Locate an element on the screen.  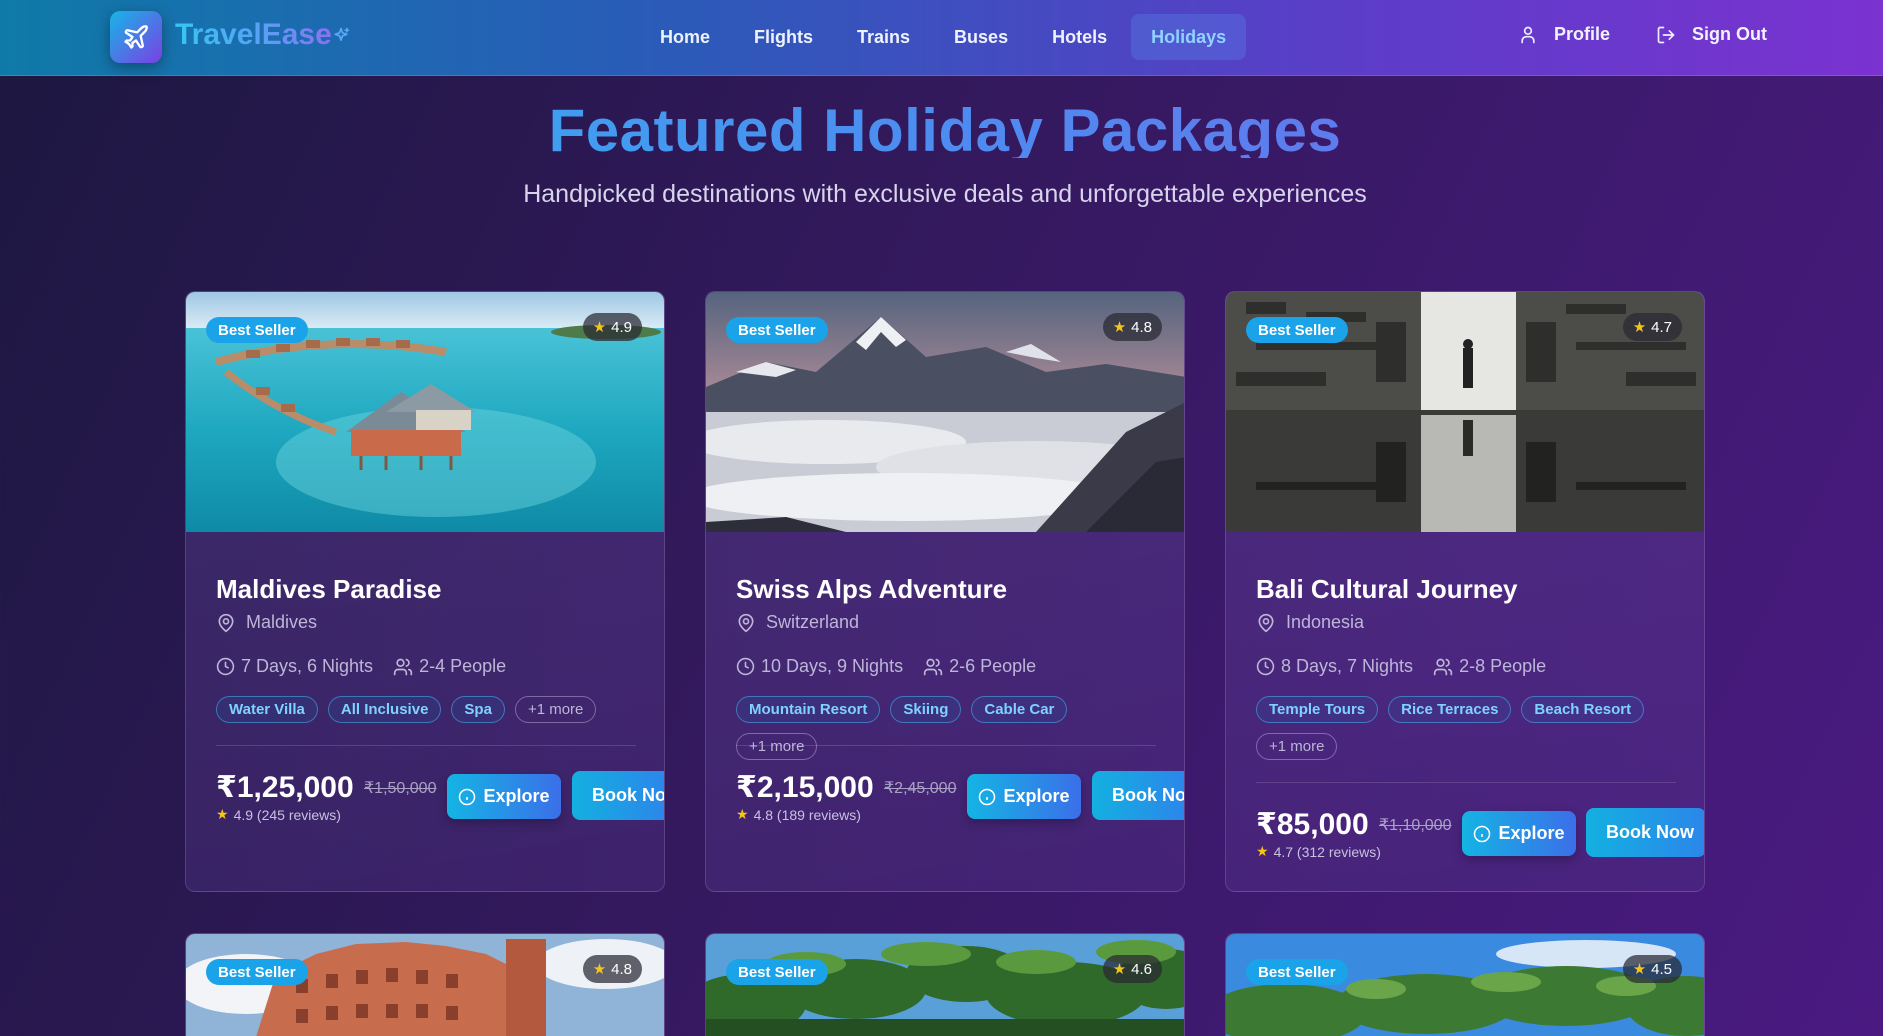
brand-name: TravelEase is located at coordinates (253, 35).